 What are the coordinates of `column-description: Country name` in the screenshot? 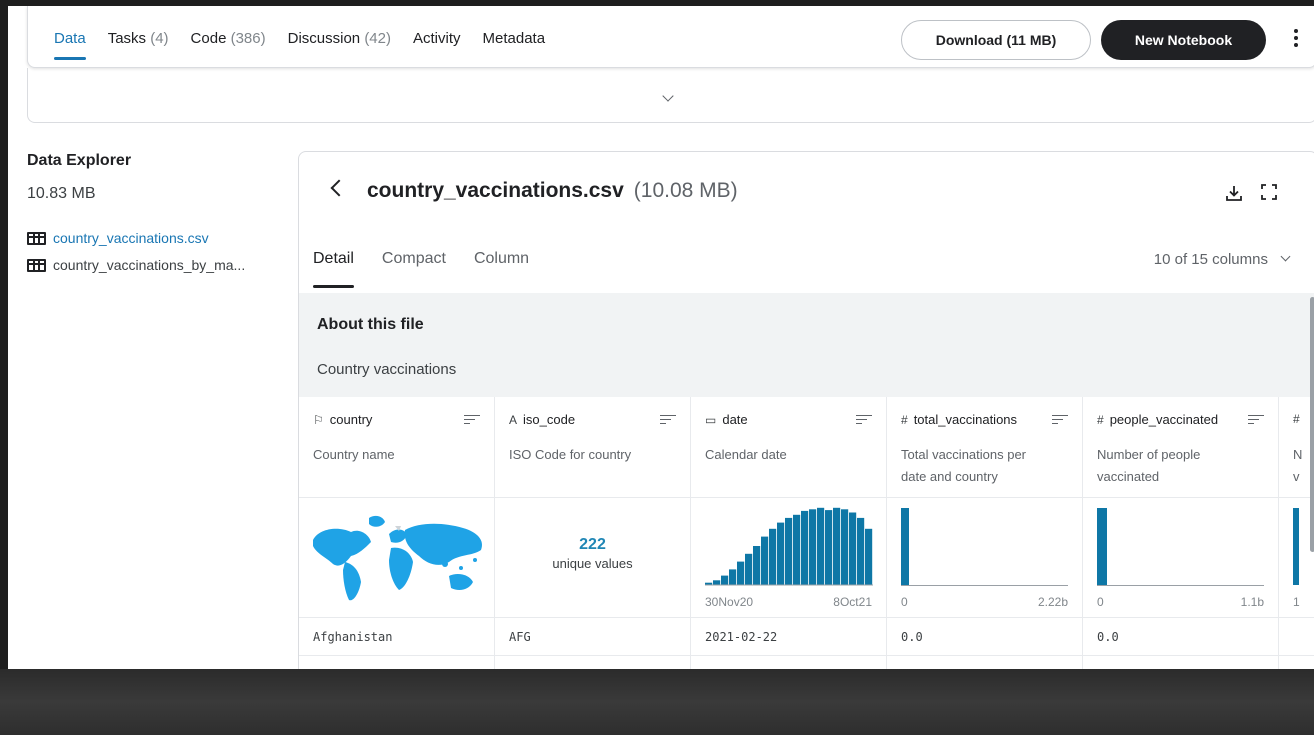 It's located at (354, 454).